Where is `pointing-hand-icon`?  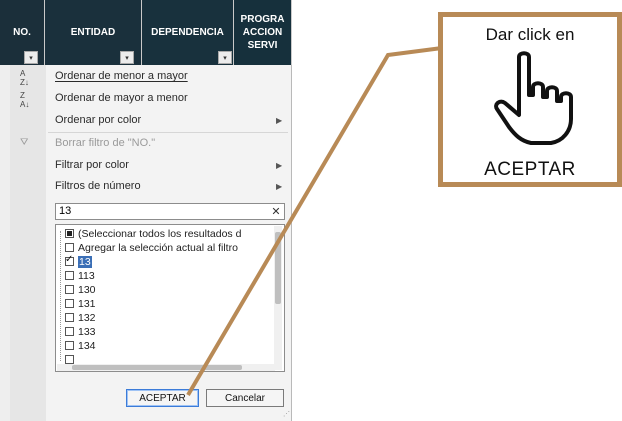 pointing-hand-icon is located at coordinates (533, 98).